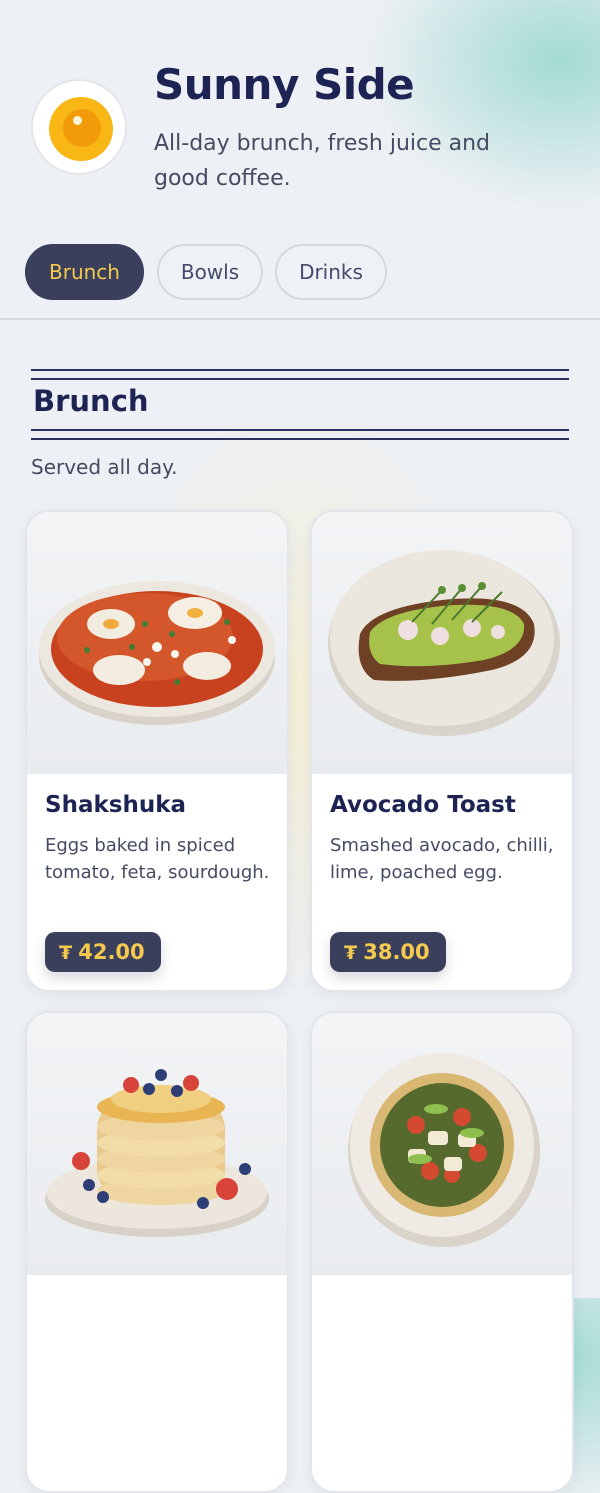  Describe the element at coordinates (300, 379) in the screenshot. I see `section-divider-top-inner` at that location.